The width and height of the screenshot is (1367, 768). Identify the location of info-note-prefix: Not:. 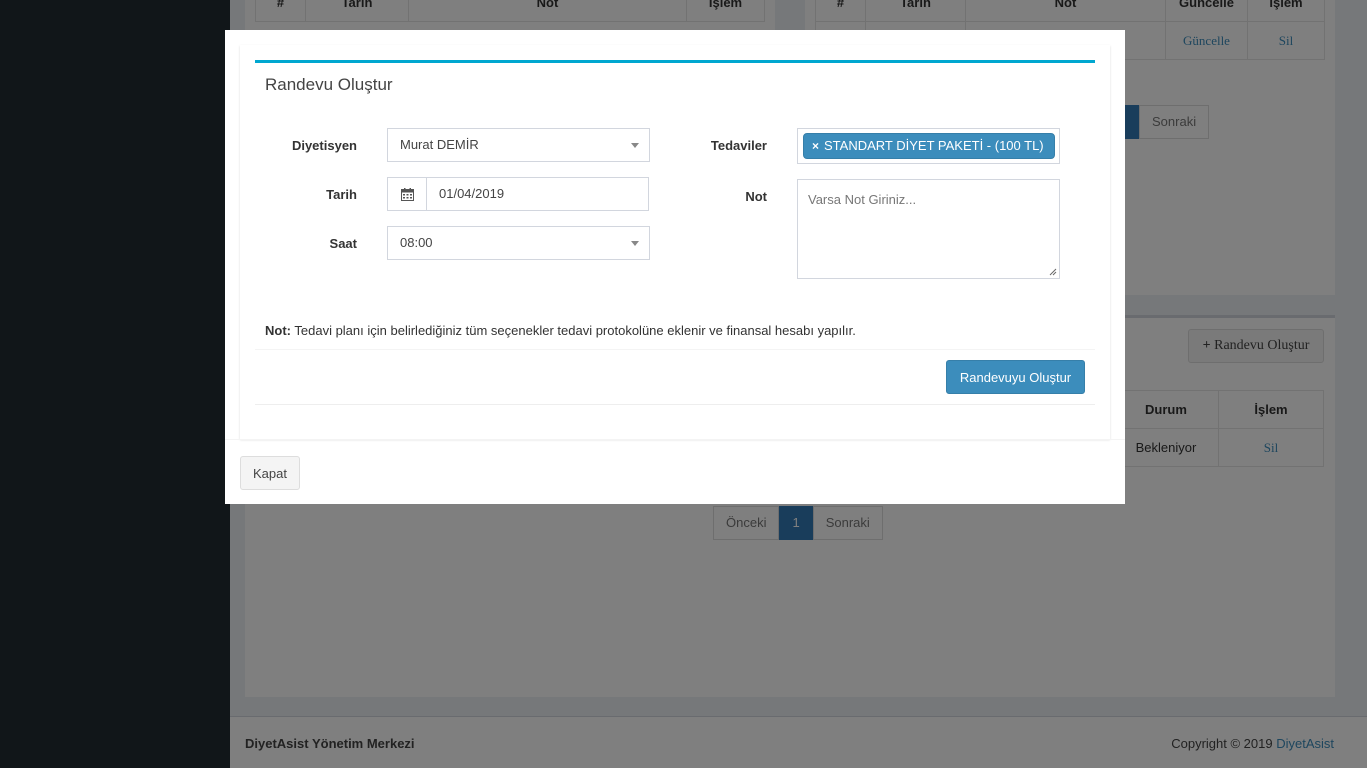
(278, 330).